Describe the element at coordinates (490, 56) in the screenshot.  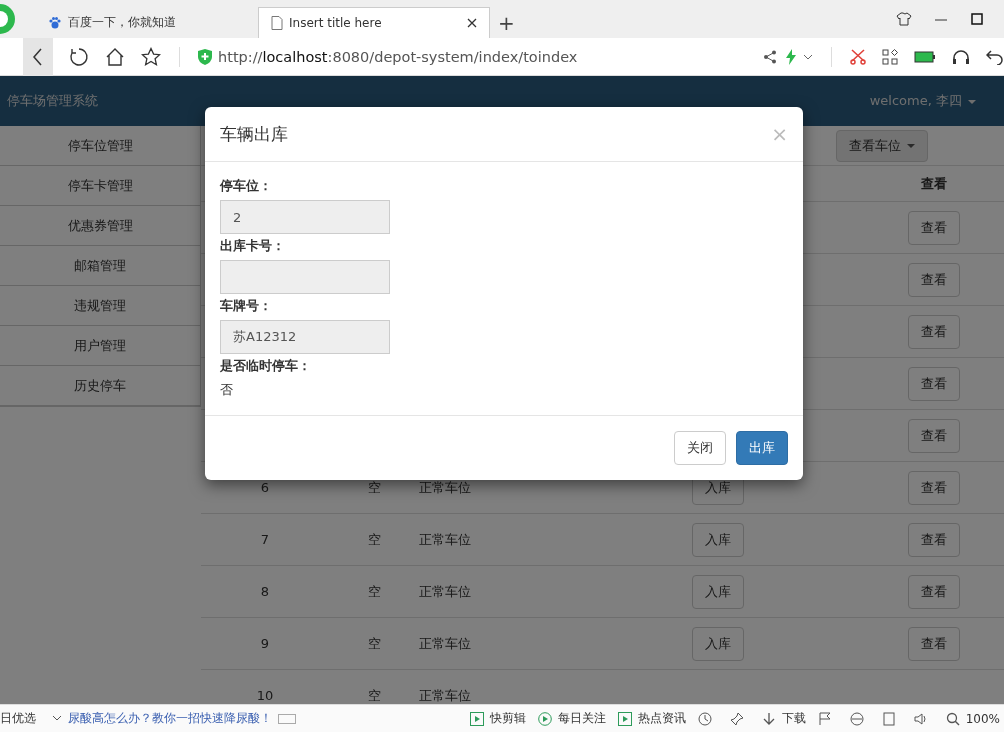
I see `url-field: http://localhost:8080/depot-system/index/toindex` at that location.